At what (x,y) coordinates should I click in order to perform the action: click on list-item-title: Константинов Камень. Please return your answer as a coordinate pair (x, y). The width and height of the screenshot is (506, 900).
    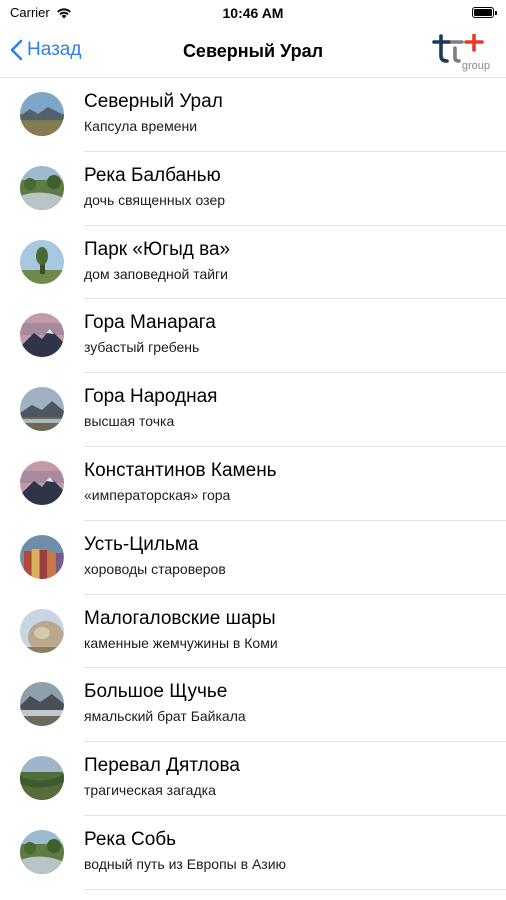
    Looking at the image, I should click on (180, 470).